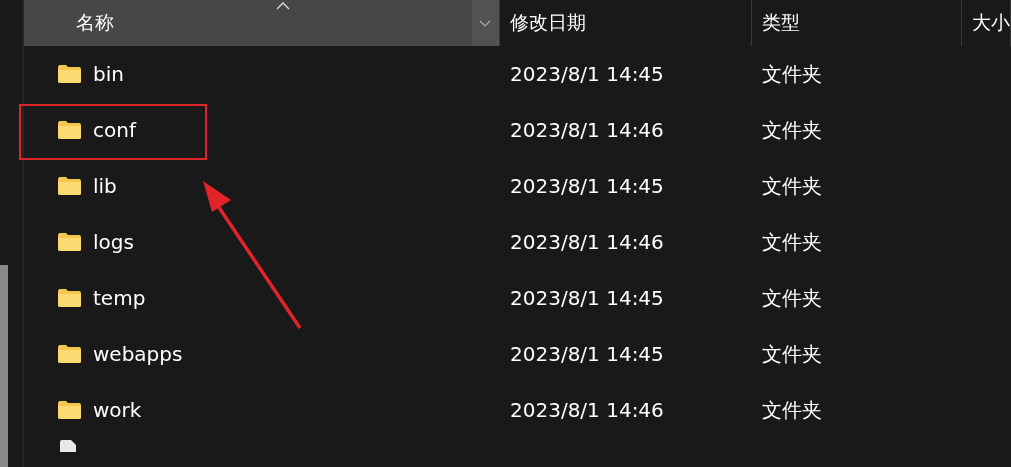 This screenshot has height=467, width=1011. Describe the element at coordinates (262, 23) in the screenshot. I see `column-header: 名称` at that location.